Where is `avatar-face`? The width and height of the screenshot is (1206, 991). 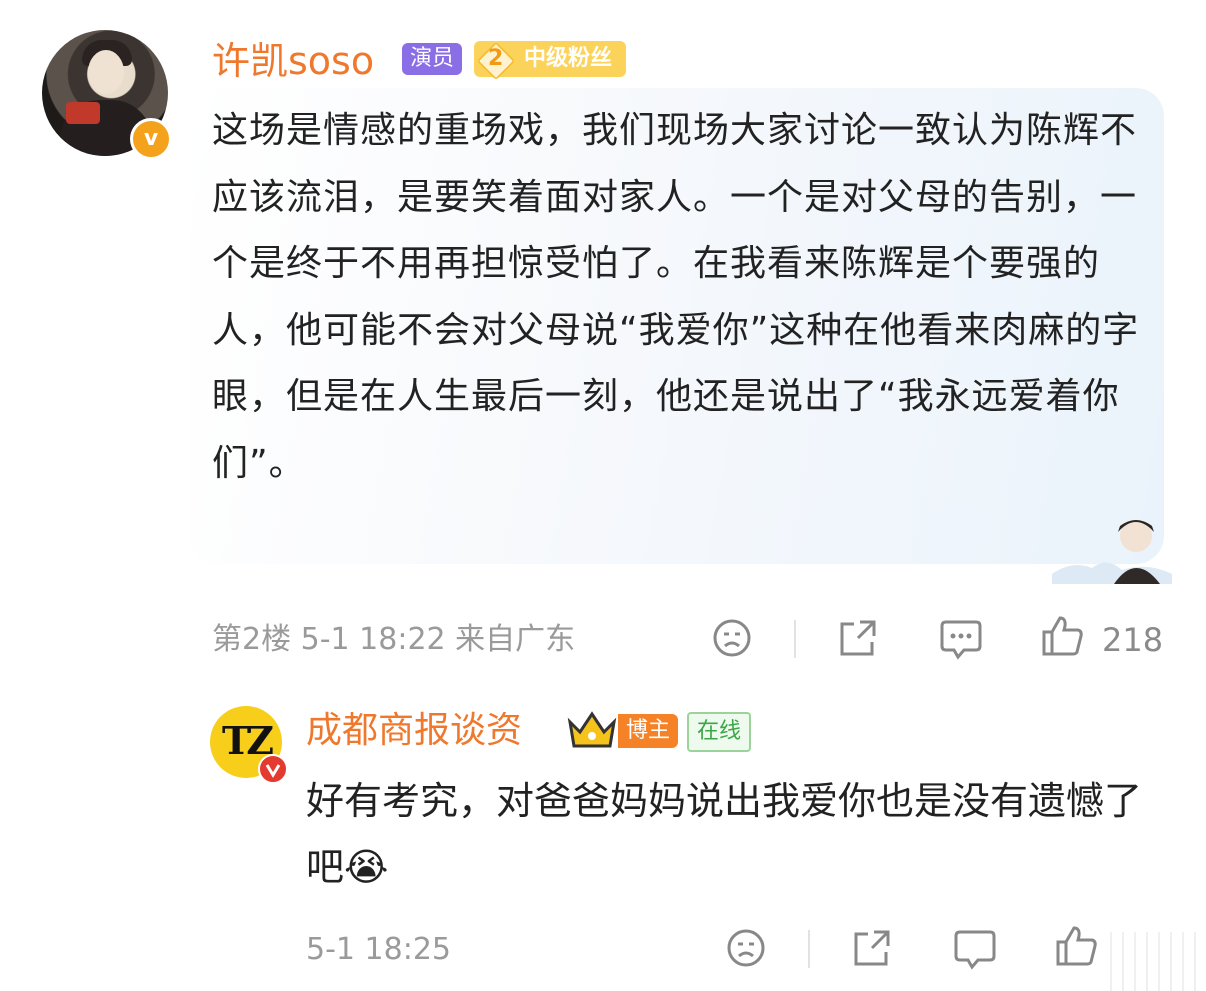 avatar-face is located at coordinates (106, 72).